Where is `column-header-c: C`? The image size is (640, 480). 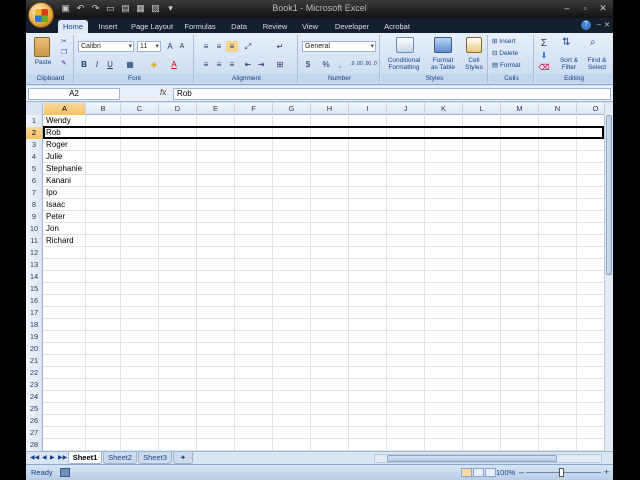 column-header-c: C is located at coordinates (140, 109).